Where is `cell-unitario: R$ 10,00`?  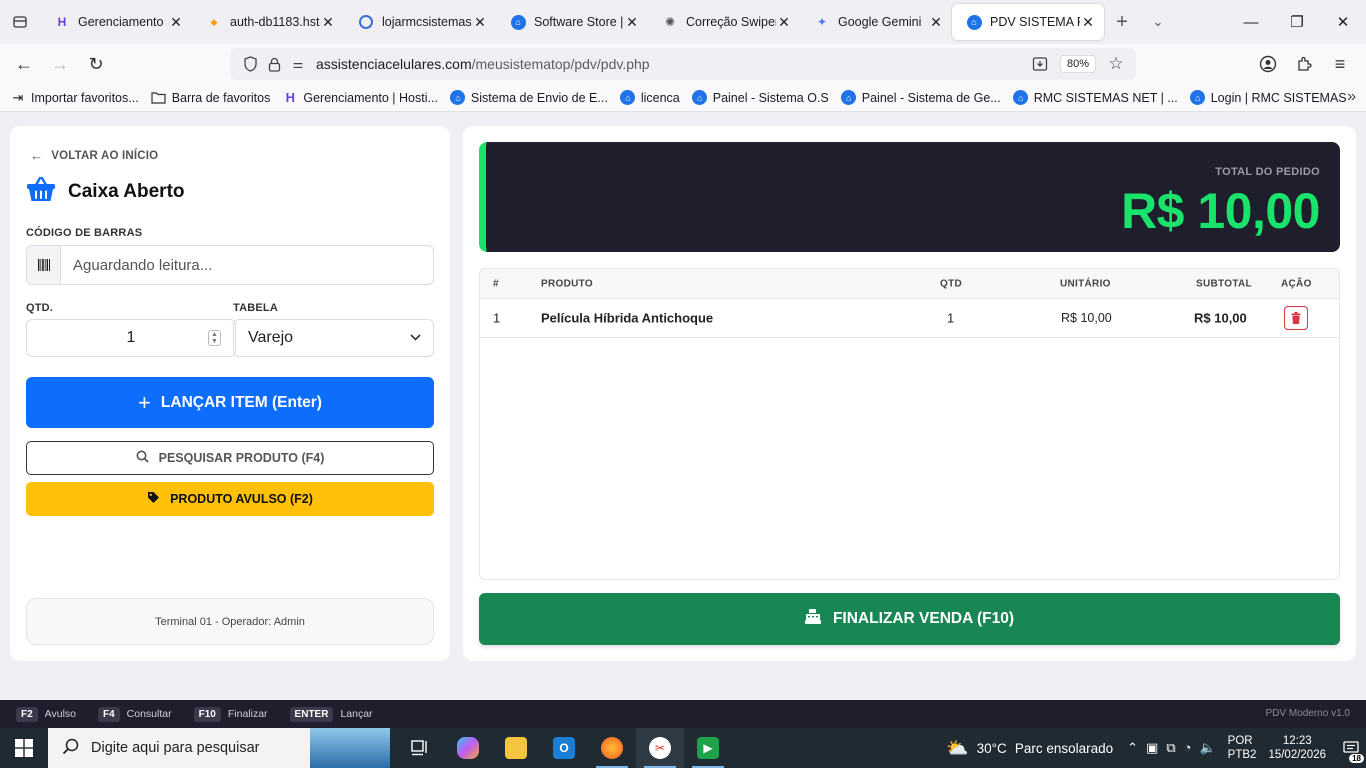 cell-unitario: R$ 10,00 is located at coordinates (1086, 318).